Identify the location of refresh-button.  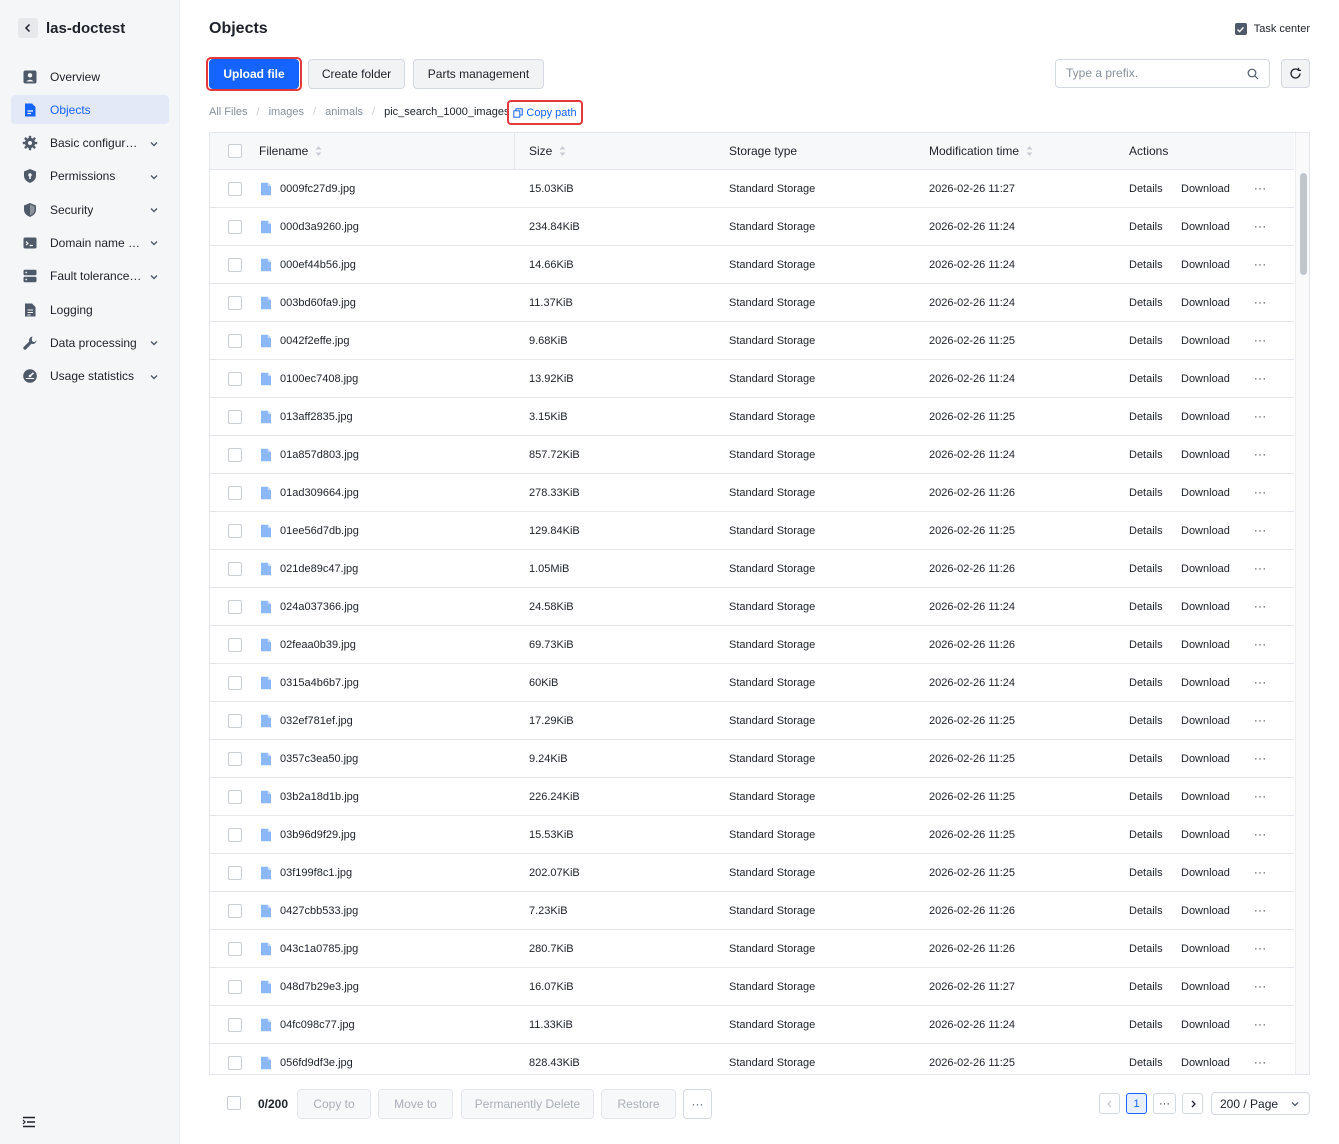
(1295, 73).